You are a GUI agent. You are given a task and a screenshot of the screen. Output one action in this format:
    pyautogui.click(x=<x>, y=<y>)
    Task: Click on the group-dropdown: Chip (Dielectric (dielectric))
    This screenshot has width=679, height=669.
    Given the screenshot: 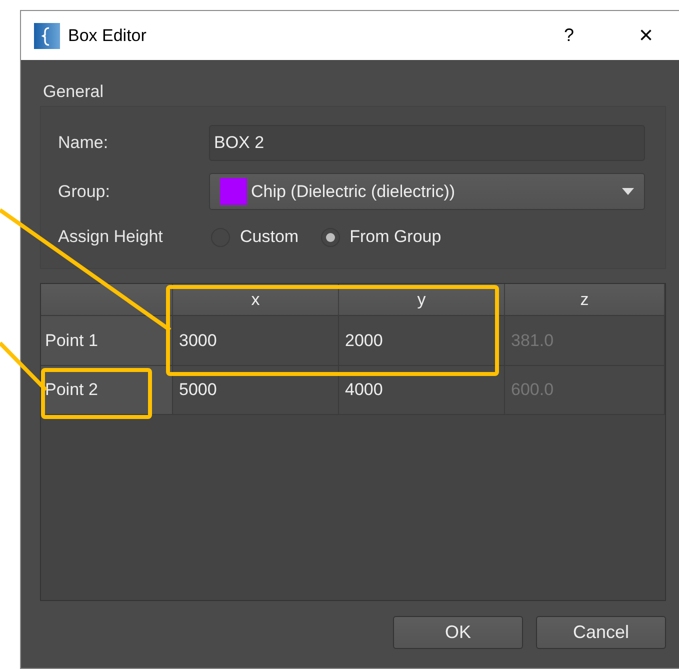 What is the action you would take?
    pyautogui.click(x=427, y=191)
    